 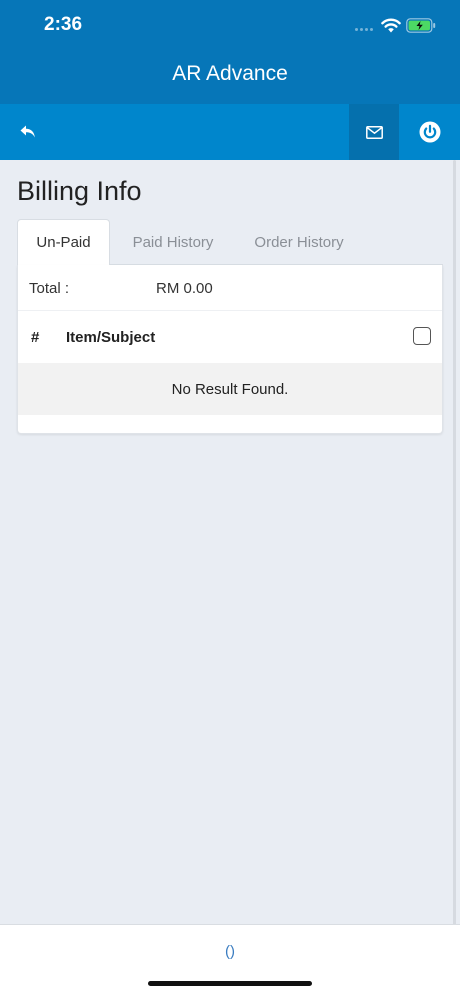 What do you see at coordinates (184, 288) in the screenshot?
I see `total-value: RM 0.00` at bounding box center [184, 288].